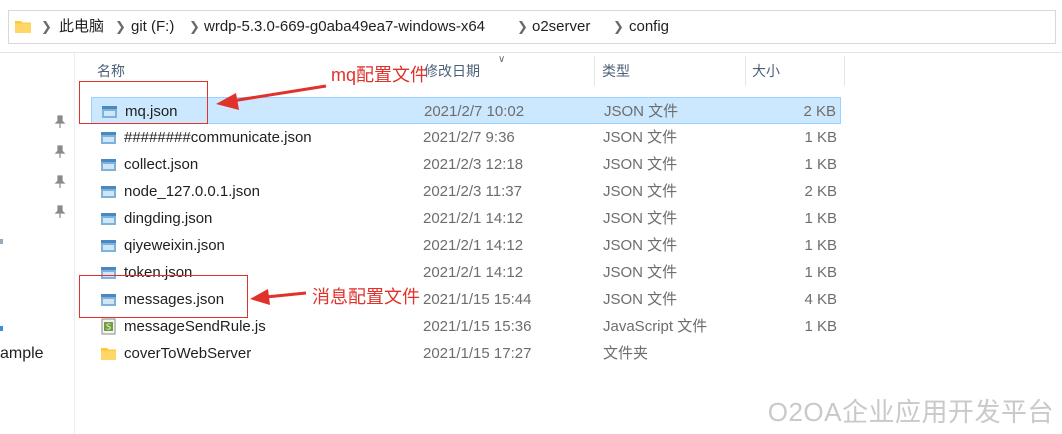 The height and width of the screenshot is (434, 1062). Describe the element at coordinates (366, 297) in the screenshot. I see `annotation-label-messages: 消息配置文件` at that location.